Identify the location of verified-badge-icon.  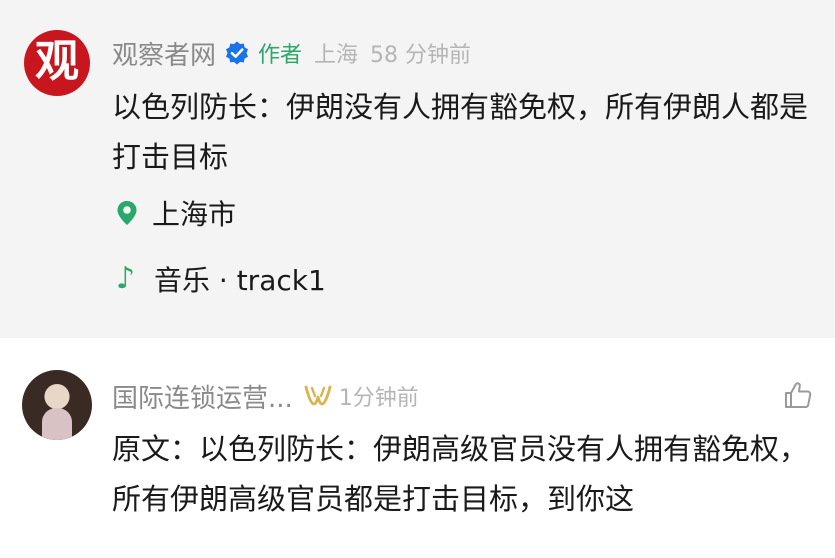
(237, 53).